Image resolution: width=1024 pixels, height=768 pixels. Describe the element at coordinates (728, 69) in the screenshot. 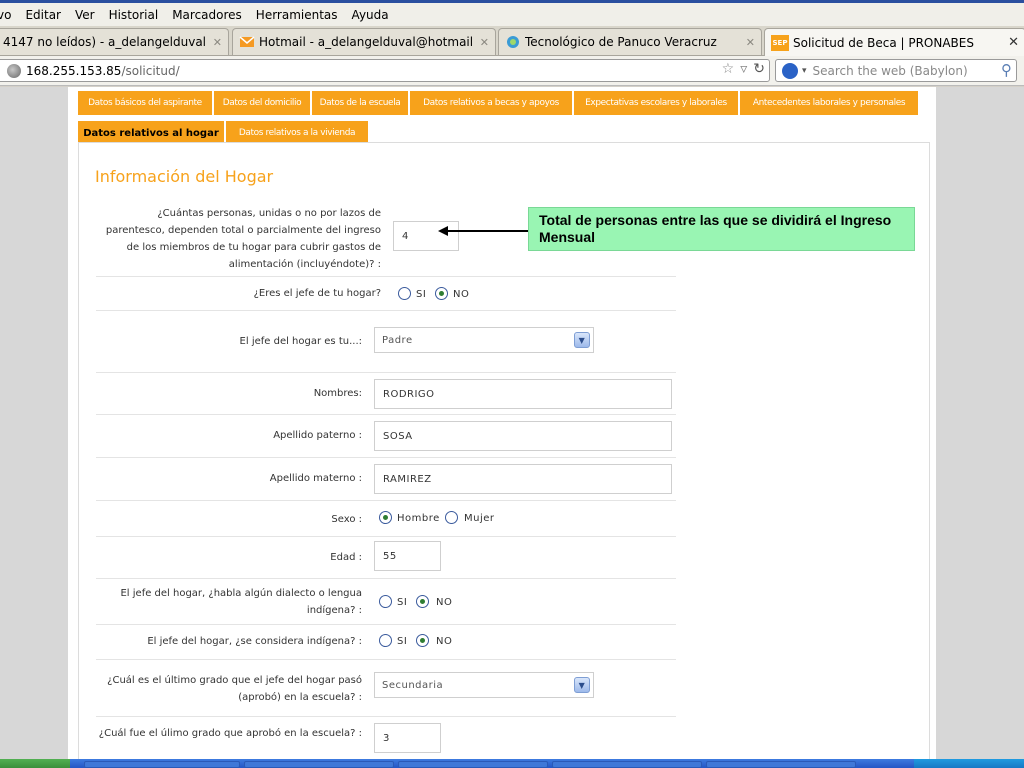

I see `star-icon: ☆` at that location.